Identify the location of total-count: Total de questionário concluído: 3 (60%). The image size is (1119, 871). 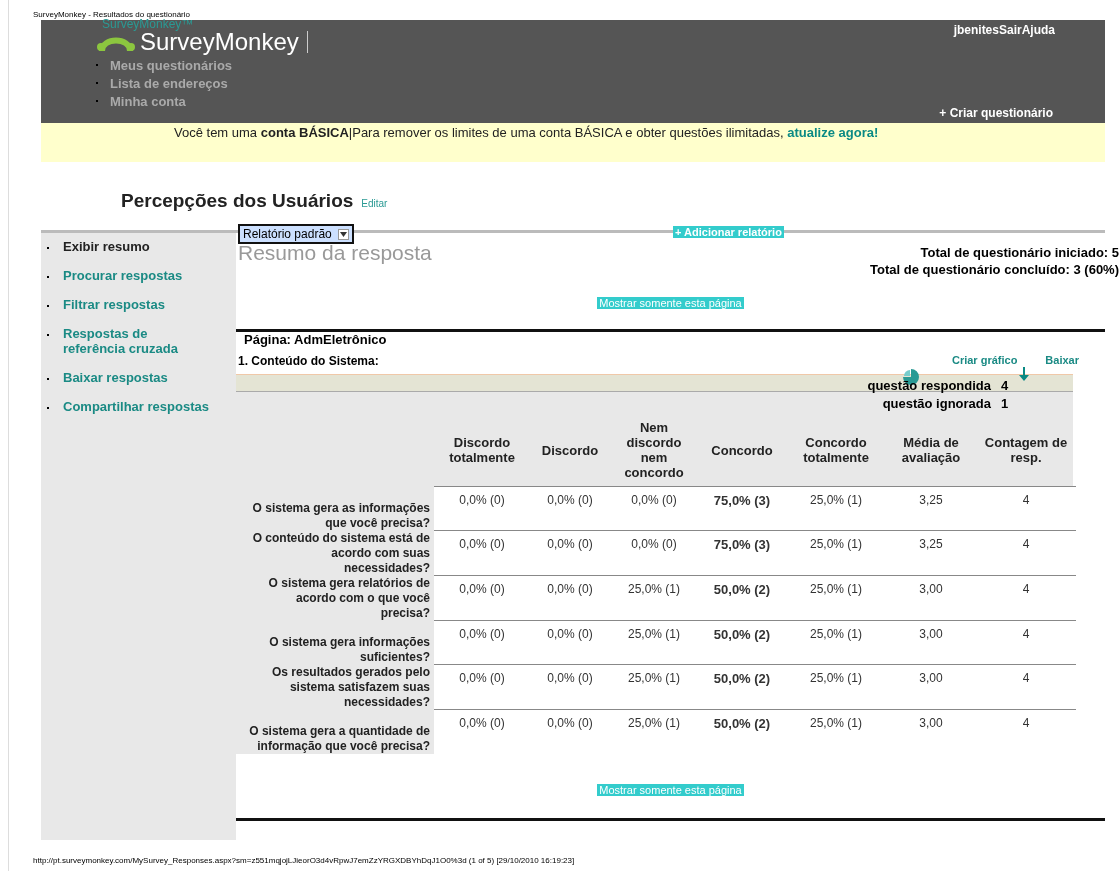
(994, 269).